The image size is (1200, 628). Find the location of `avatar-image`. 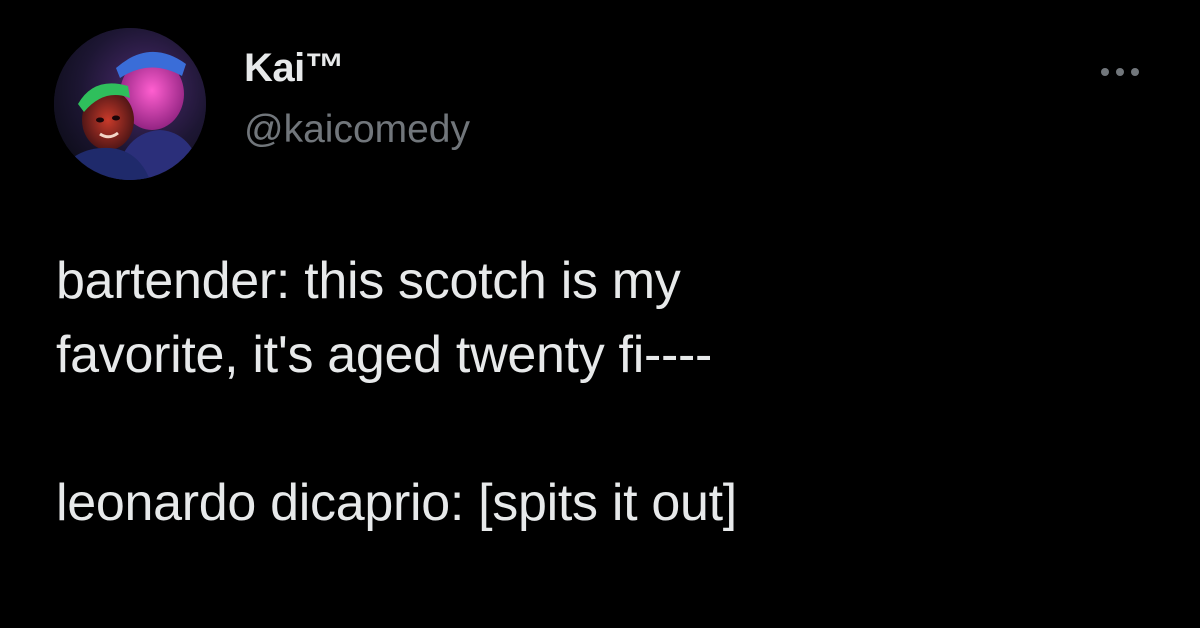

avatar-image is located at coordinates (130, 104).